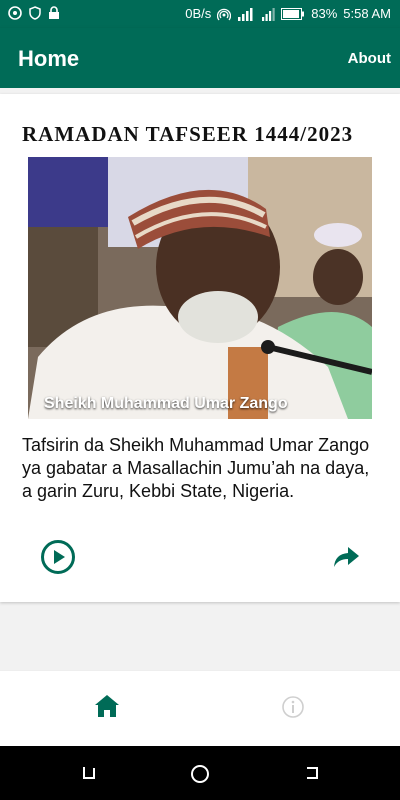  Describe the element at coordinates (15, 13) in the screenshot. I see `notification-icon` at that location.